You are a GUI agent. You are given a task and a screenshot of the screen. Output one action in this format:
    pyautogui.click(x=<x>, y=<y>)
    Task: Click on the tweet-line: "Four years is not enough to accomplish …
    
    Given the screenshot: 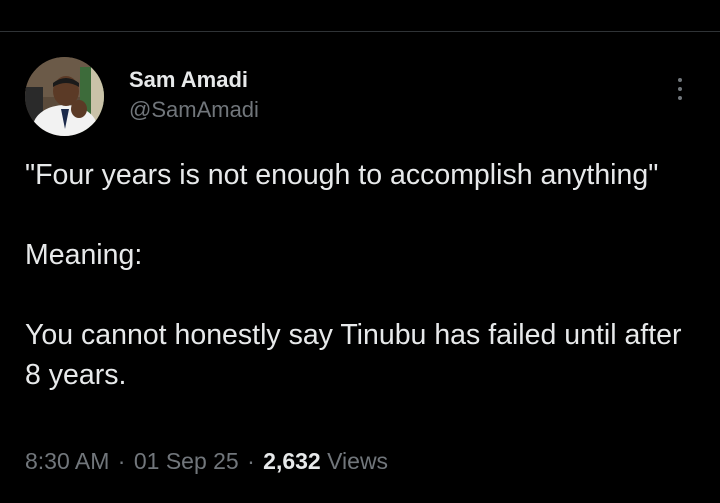 What is the action you would take?
    pyautogui.click(x=342, y=175)
    